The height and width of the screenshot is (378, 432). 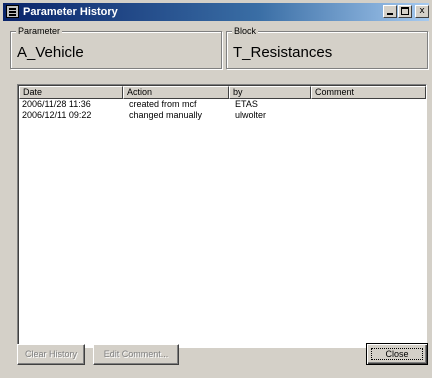 I want to click on parameter-label: Parameter, so click(x=39, y=31).